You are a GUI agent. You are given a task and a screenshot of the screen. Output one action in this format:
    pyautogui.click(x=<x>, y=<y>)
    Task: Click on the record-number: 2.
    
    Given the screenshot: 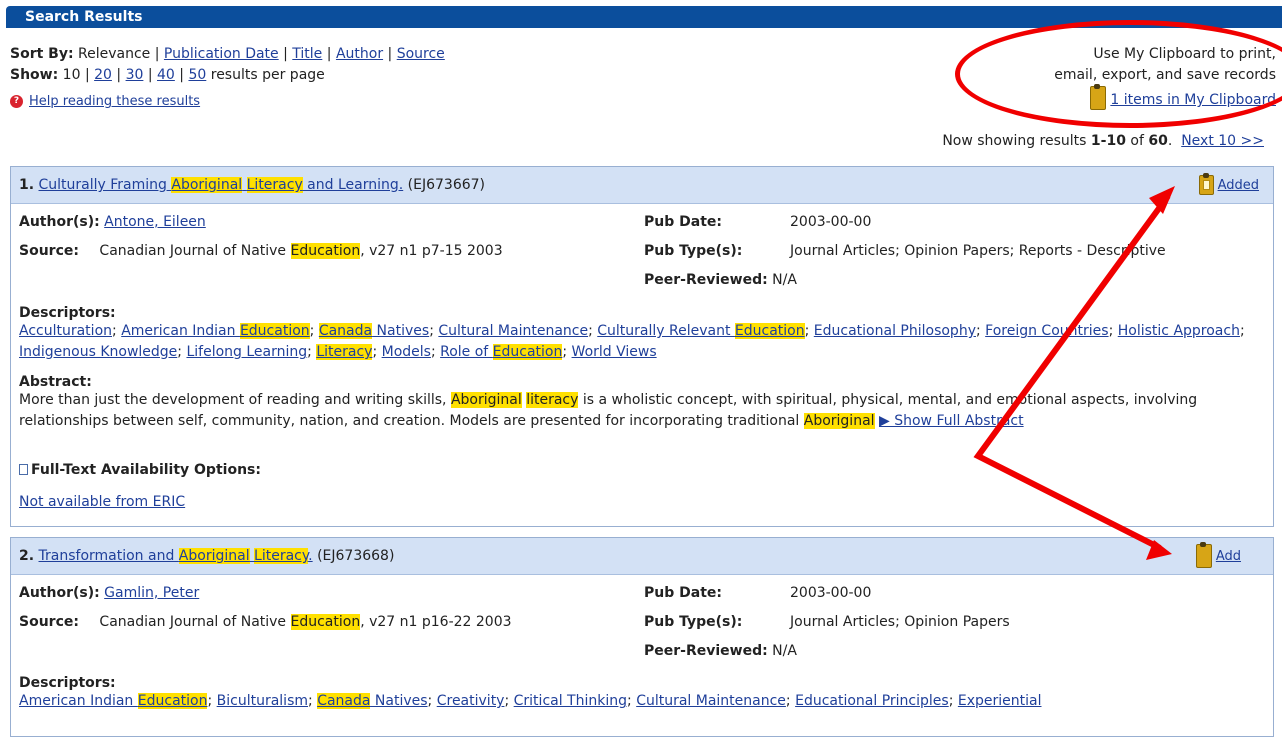 What is the action you would take?
    pyautogui.click(x=27, y=556)
    